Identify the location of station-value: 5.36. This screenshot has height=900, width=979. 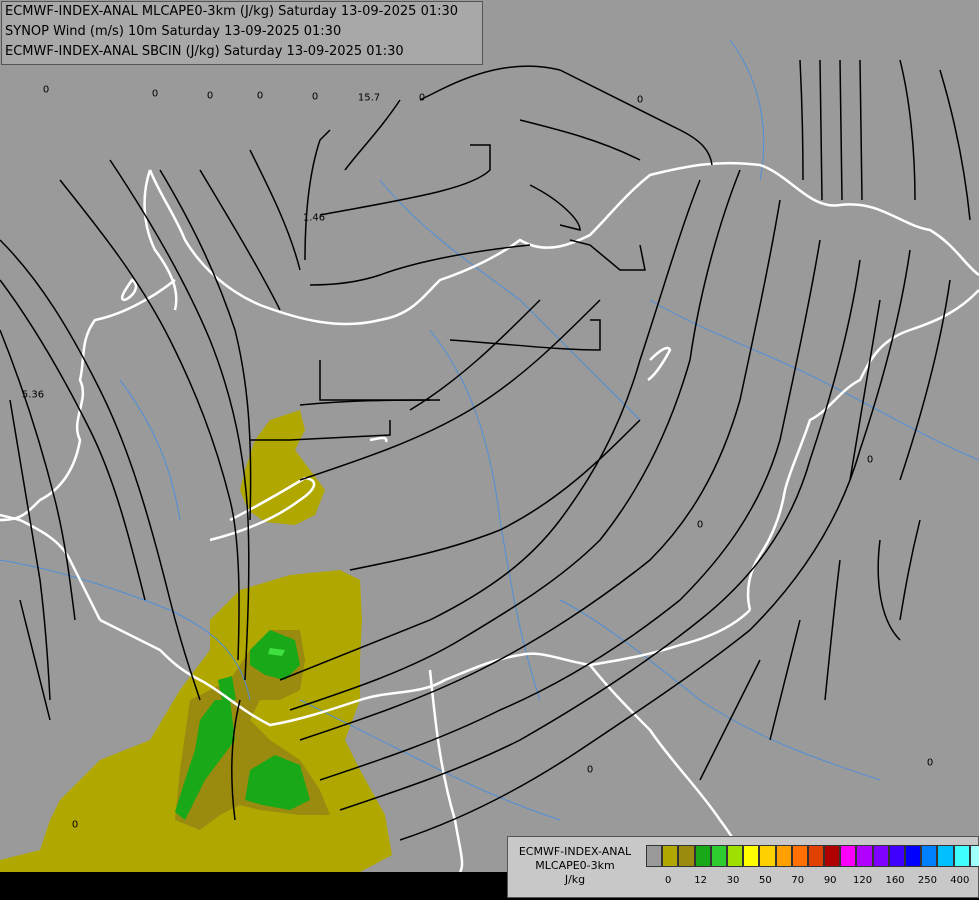
(33, 395).